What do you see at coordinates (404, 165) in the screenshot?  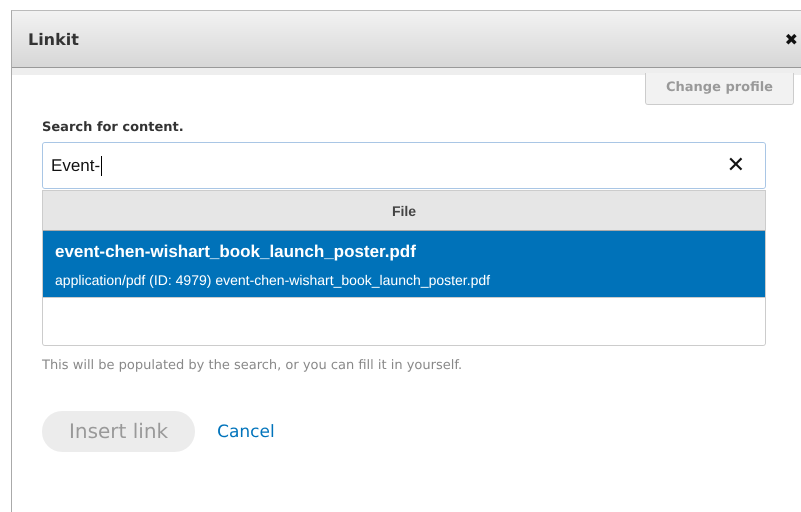 I see `search-field: Event- ✕` at bounding box center [404, 165].